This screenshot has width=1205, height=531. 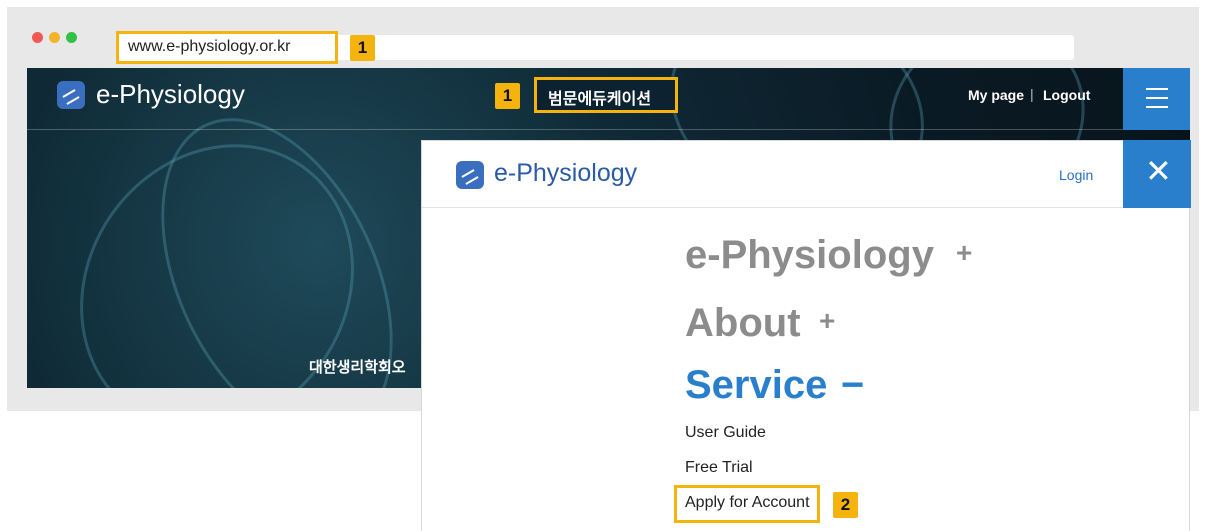 I want to click on panel-logo-icon, so click(x=470, y=175).